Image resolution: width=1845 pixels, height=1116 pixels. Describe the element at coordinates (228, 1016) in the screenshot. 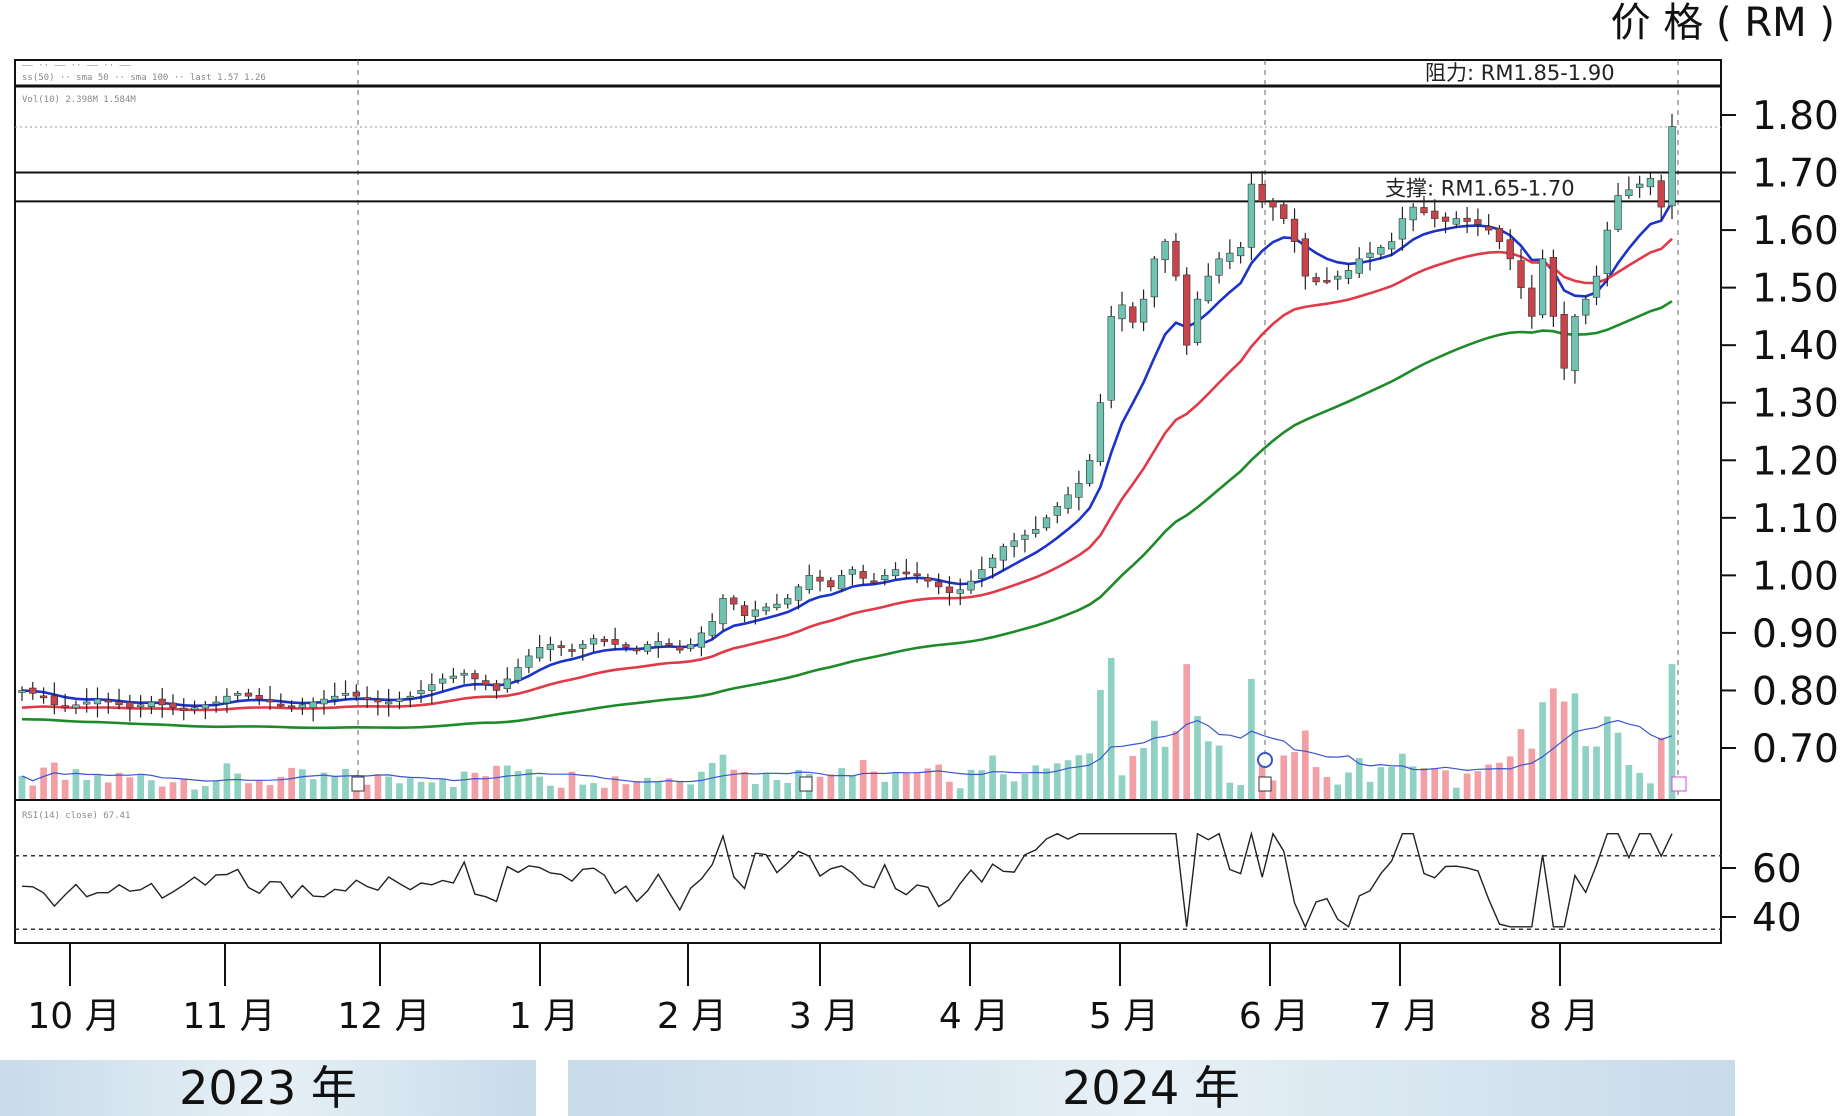

I see `x-tick-label: 11 月` at that location.